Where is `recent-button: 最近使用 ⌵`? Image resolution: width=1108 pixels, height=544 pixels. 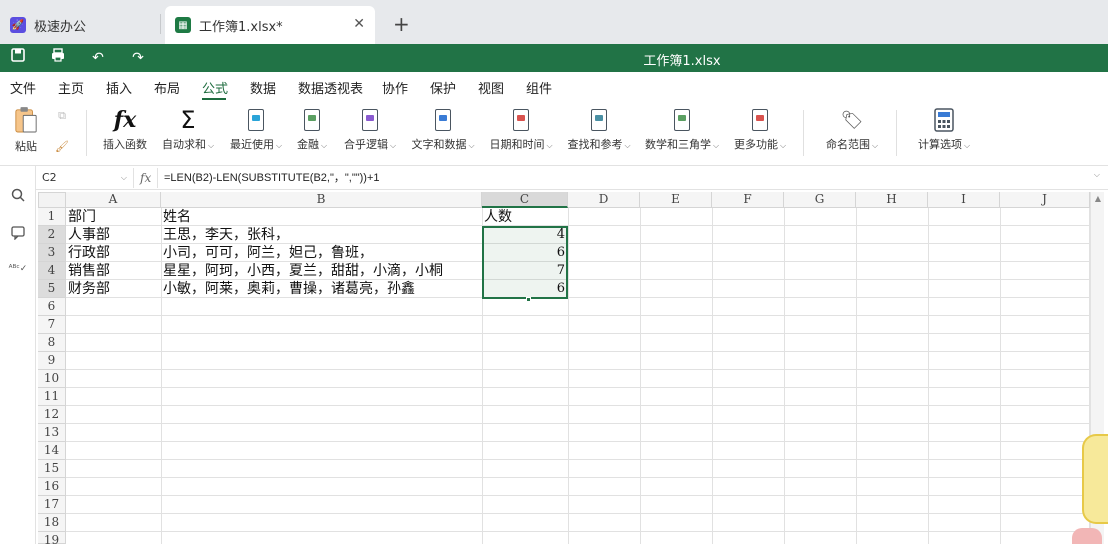
recent-button: 最近使用 ⌵ is located at coordinates (256, 130).